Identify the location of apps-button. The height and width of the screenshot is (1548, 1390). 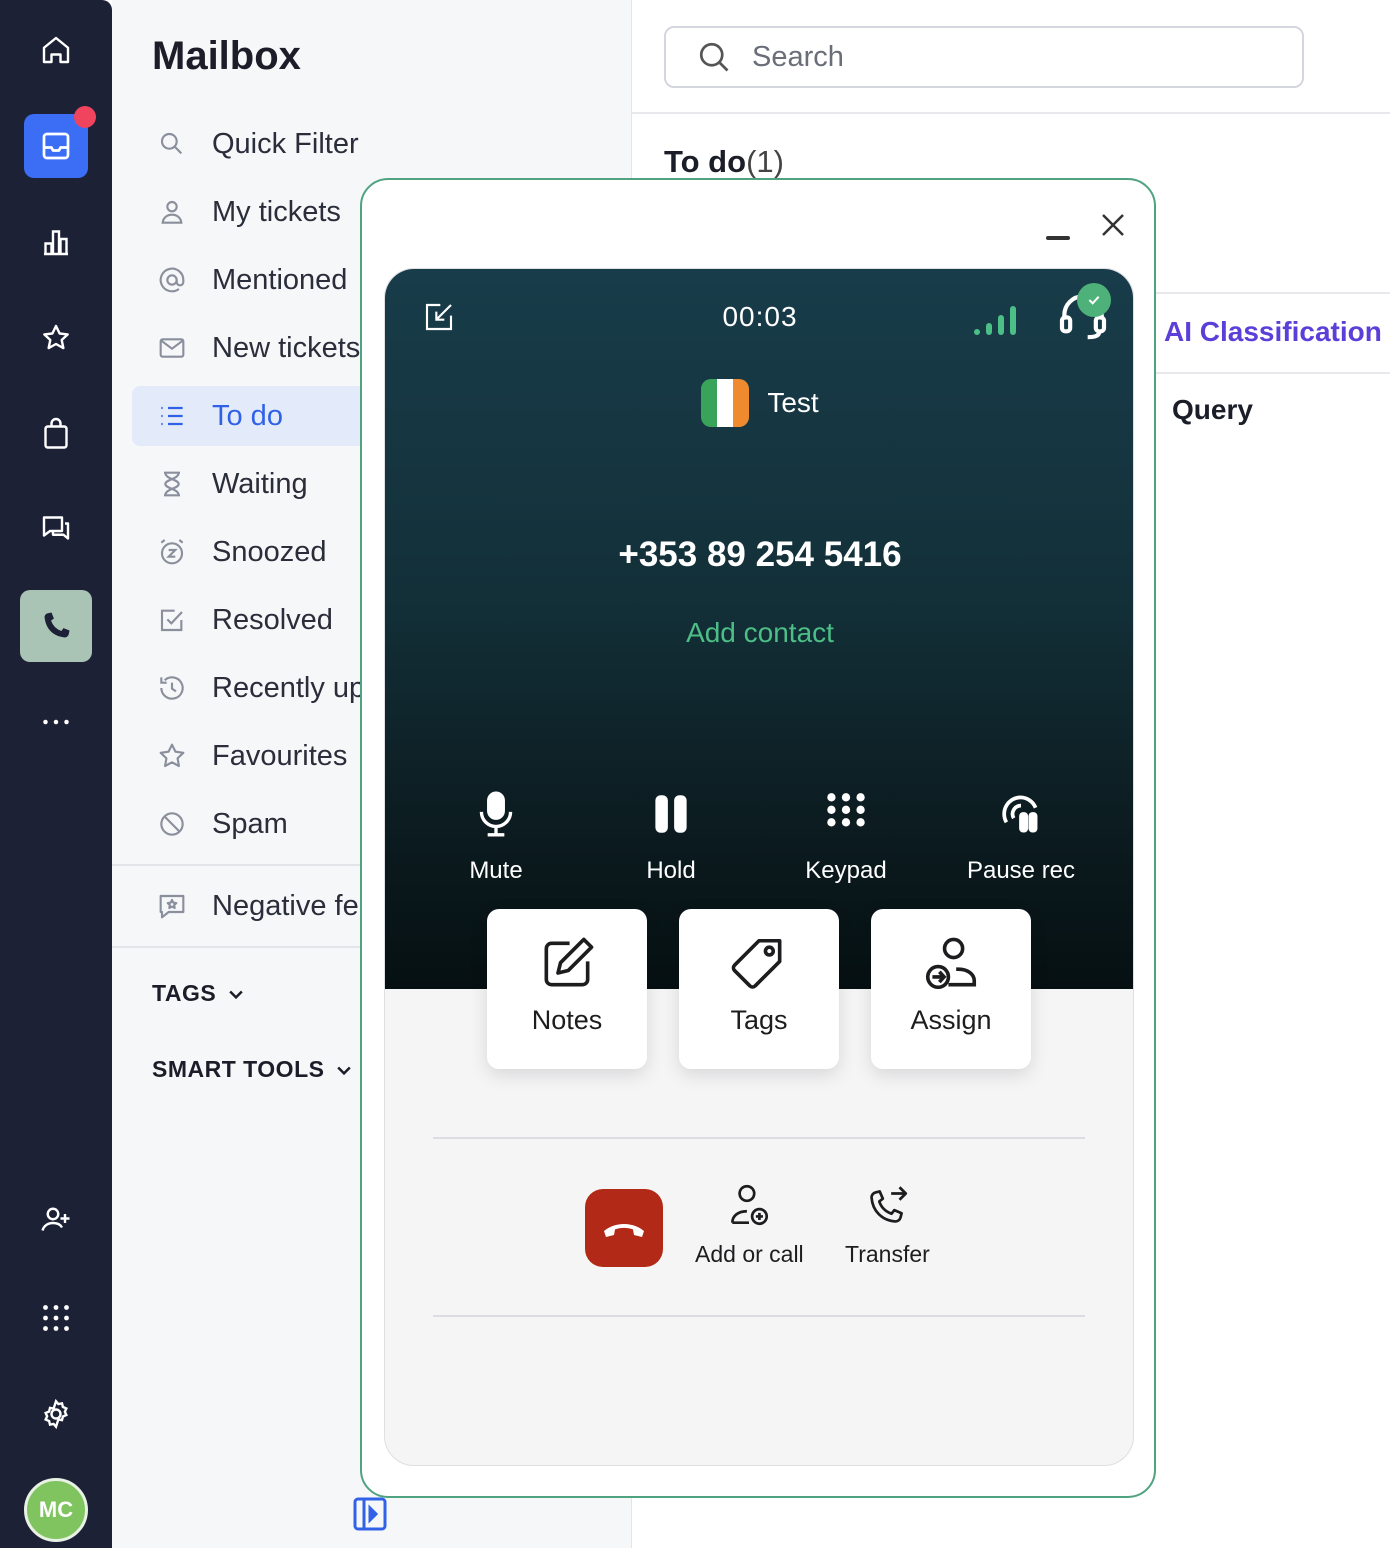
(56, 1318).